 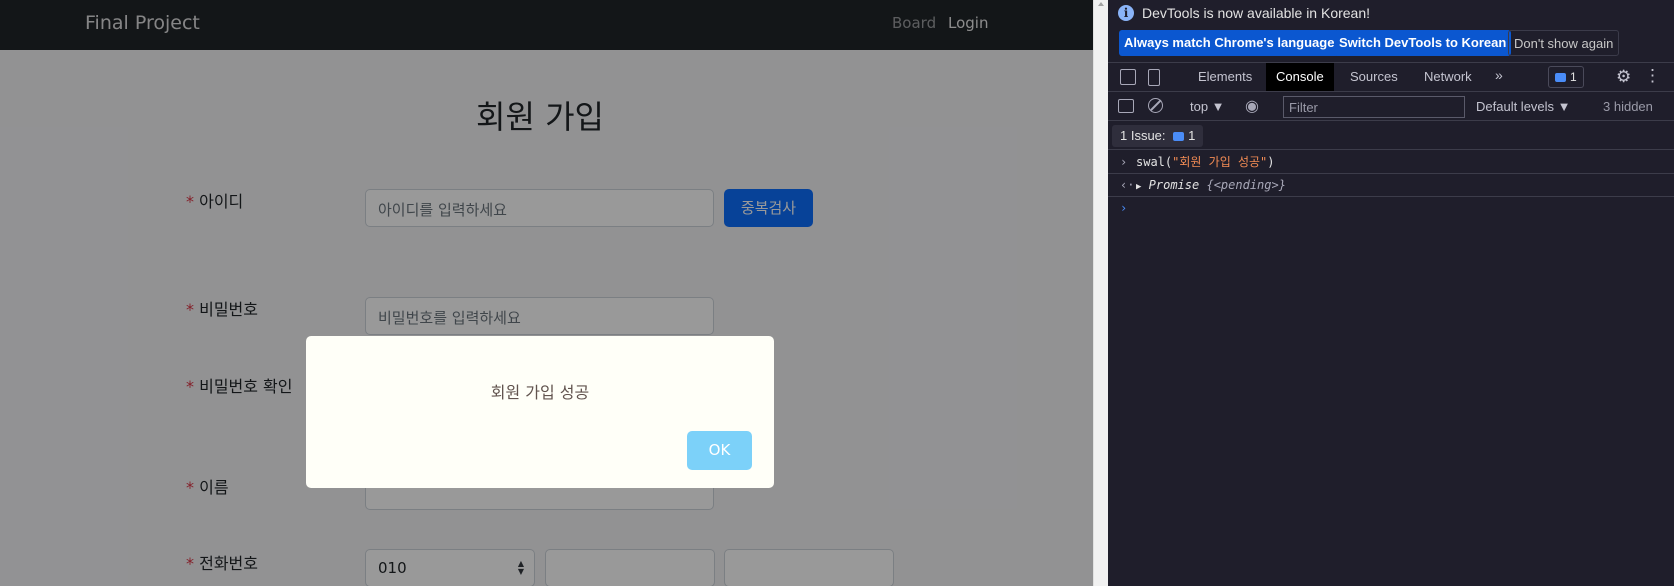 I want to click on device-toolbar-icon, so click(x=1154, y=77).